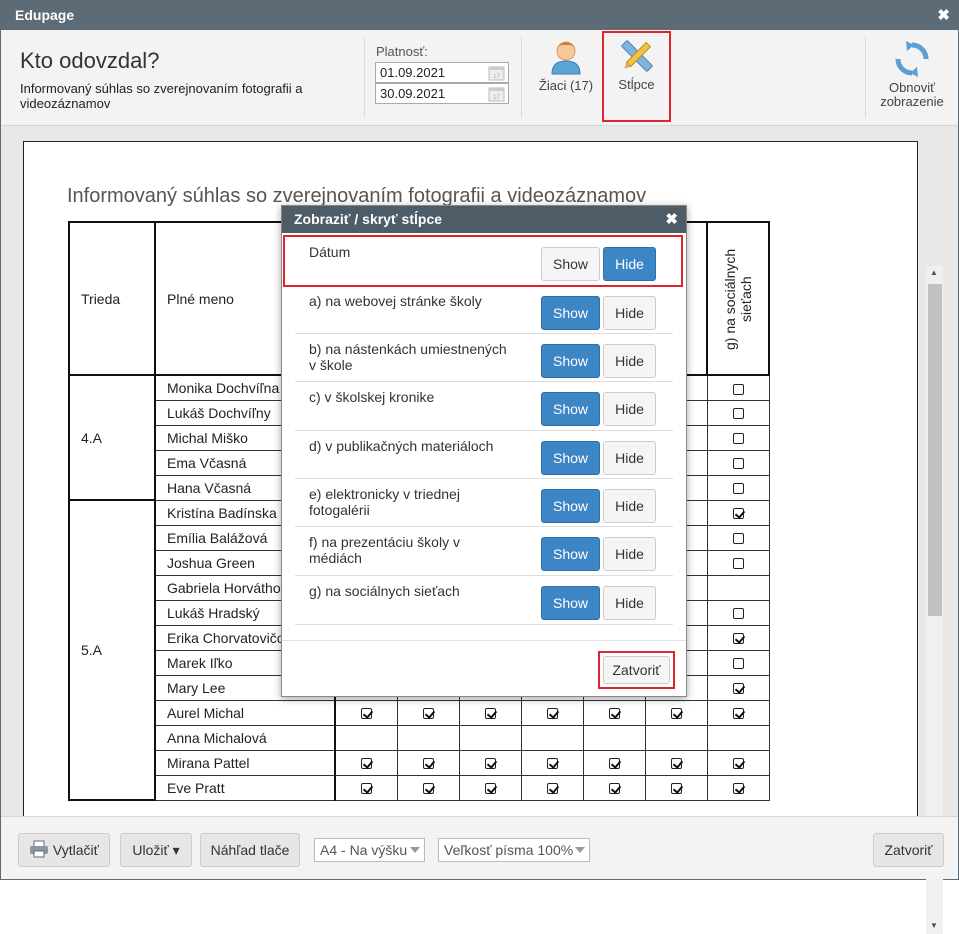  I want to click on dialog-footer: Zatvoriť, so click(484, 668).